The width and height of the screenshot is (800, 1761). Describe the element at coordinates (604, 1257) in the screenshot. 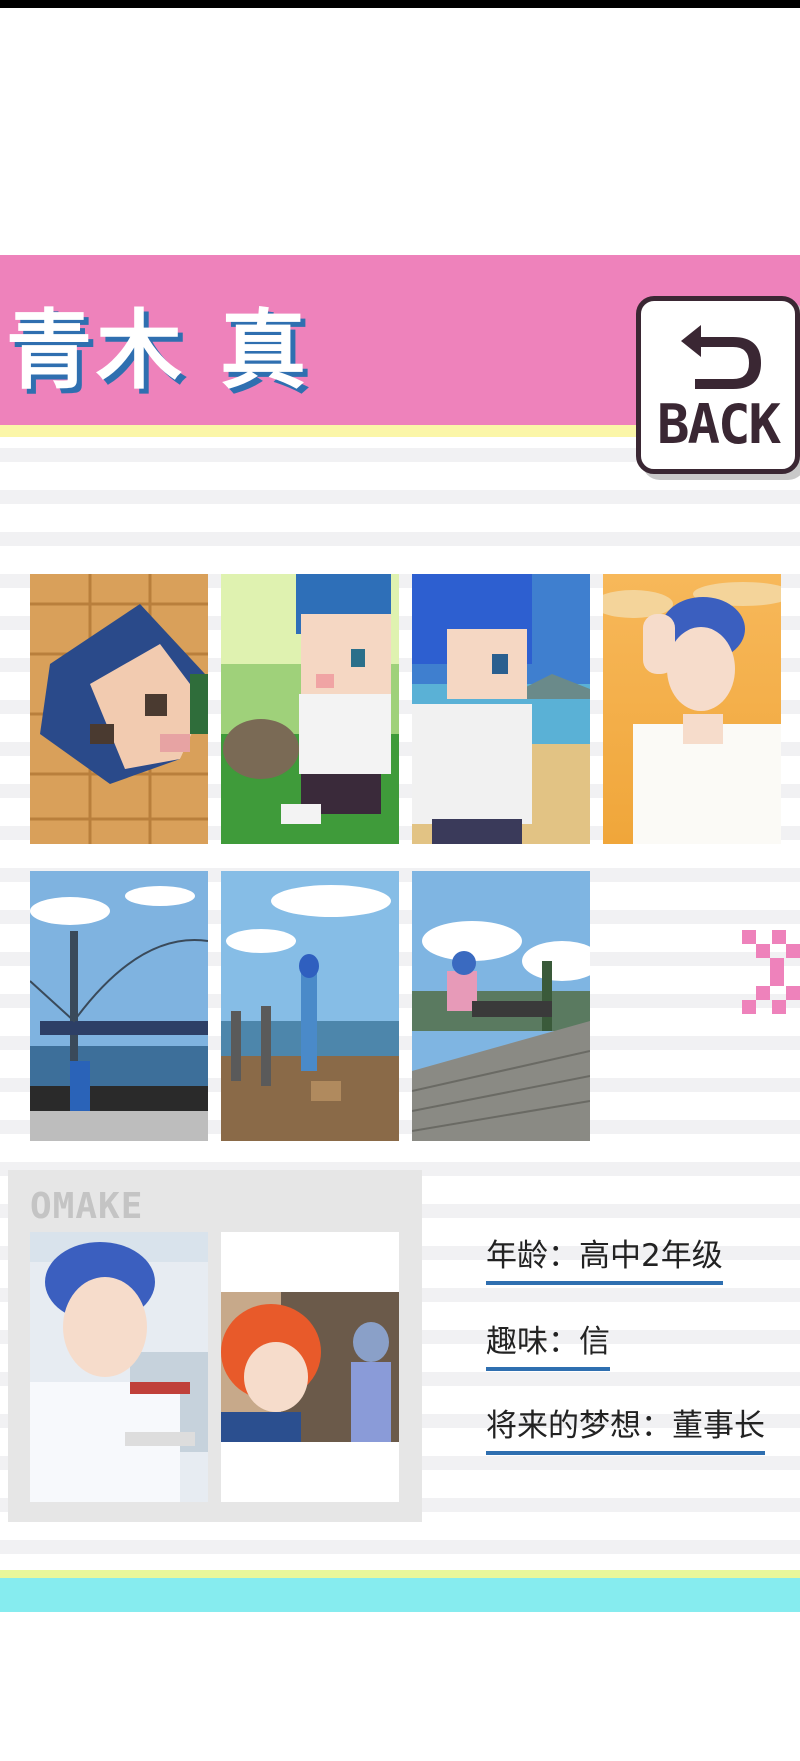

I see `info-age: 年龄：高中2年级` at that location.